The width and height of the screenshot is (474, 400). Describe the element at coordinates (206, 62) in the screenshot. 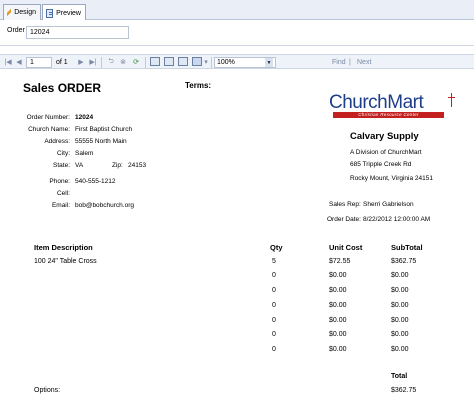

I see `export-dropdown-icon: ▾` at that location.